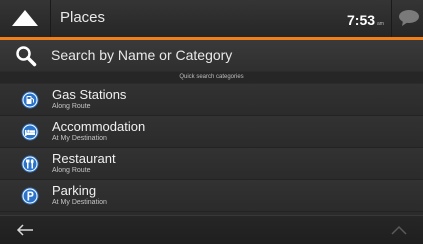  I want to click on clock: 7:53 am, so click(367, 21).